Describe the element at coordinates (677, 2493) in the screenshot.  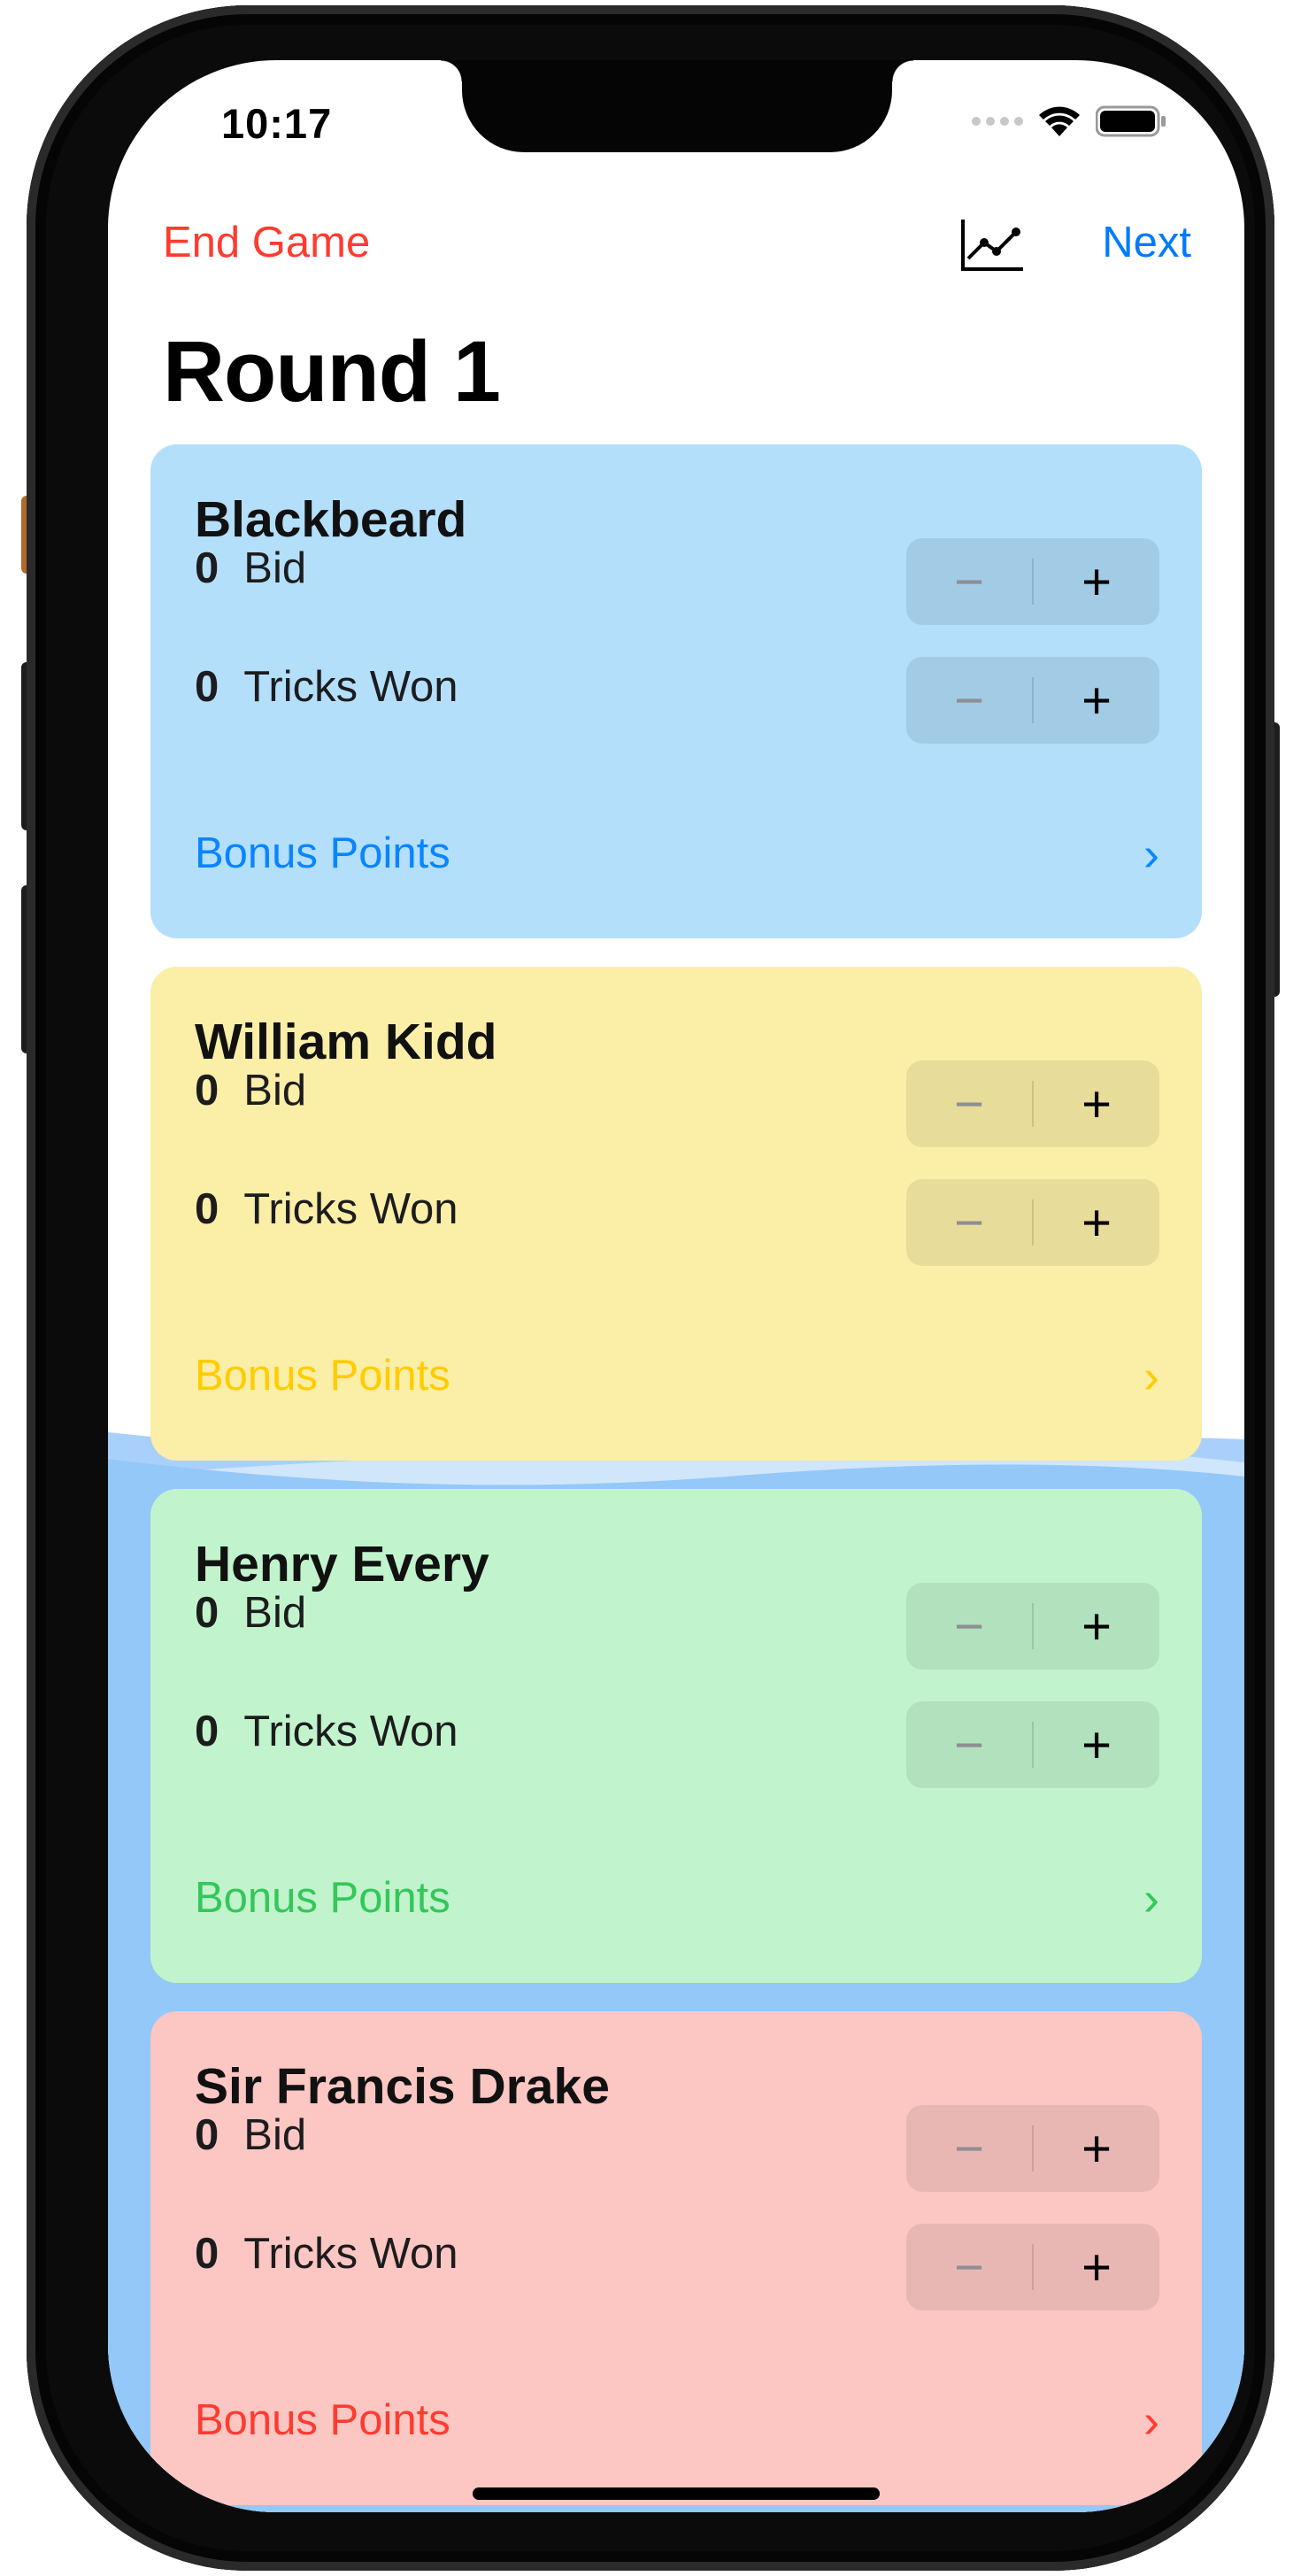
I see `home-indicator` at that location.